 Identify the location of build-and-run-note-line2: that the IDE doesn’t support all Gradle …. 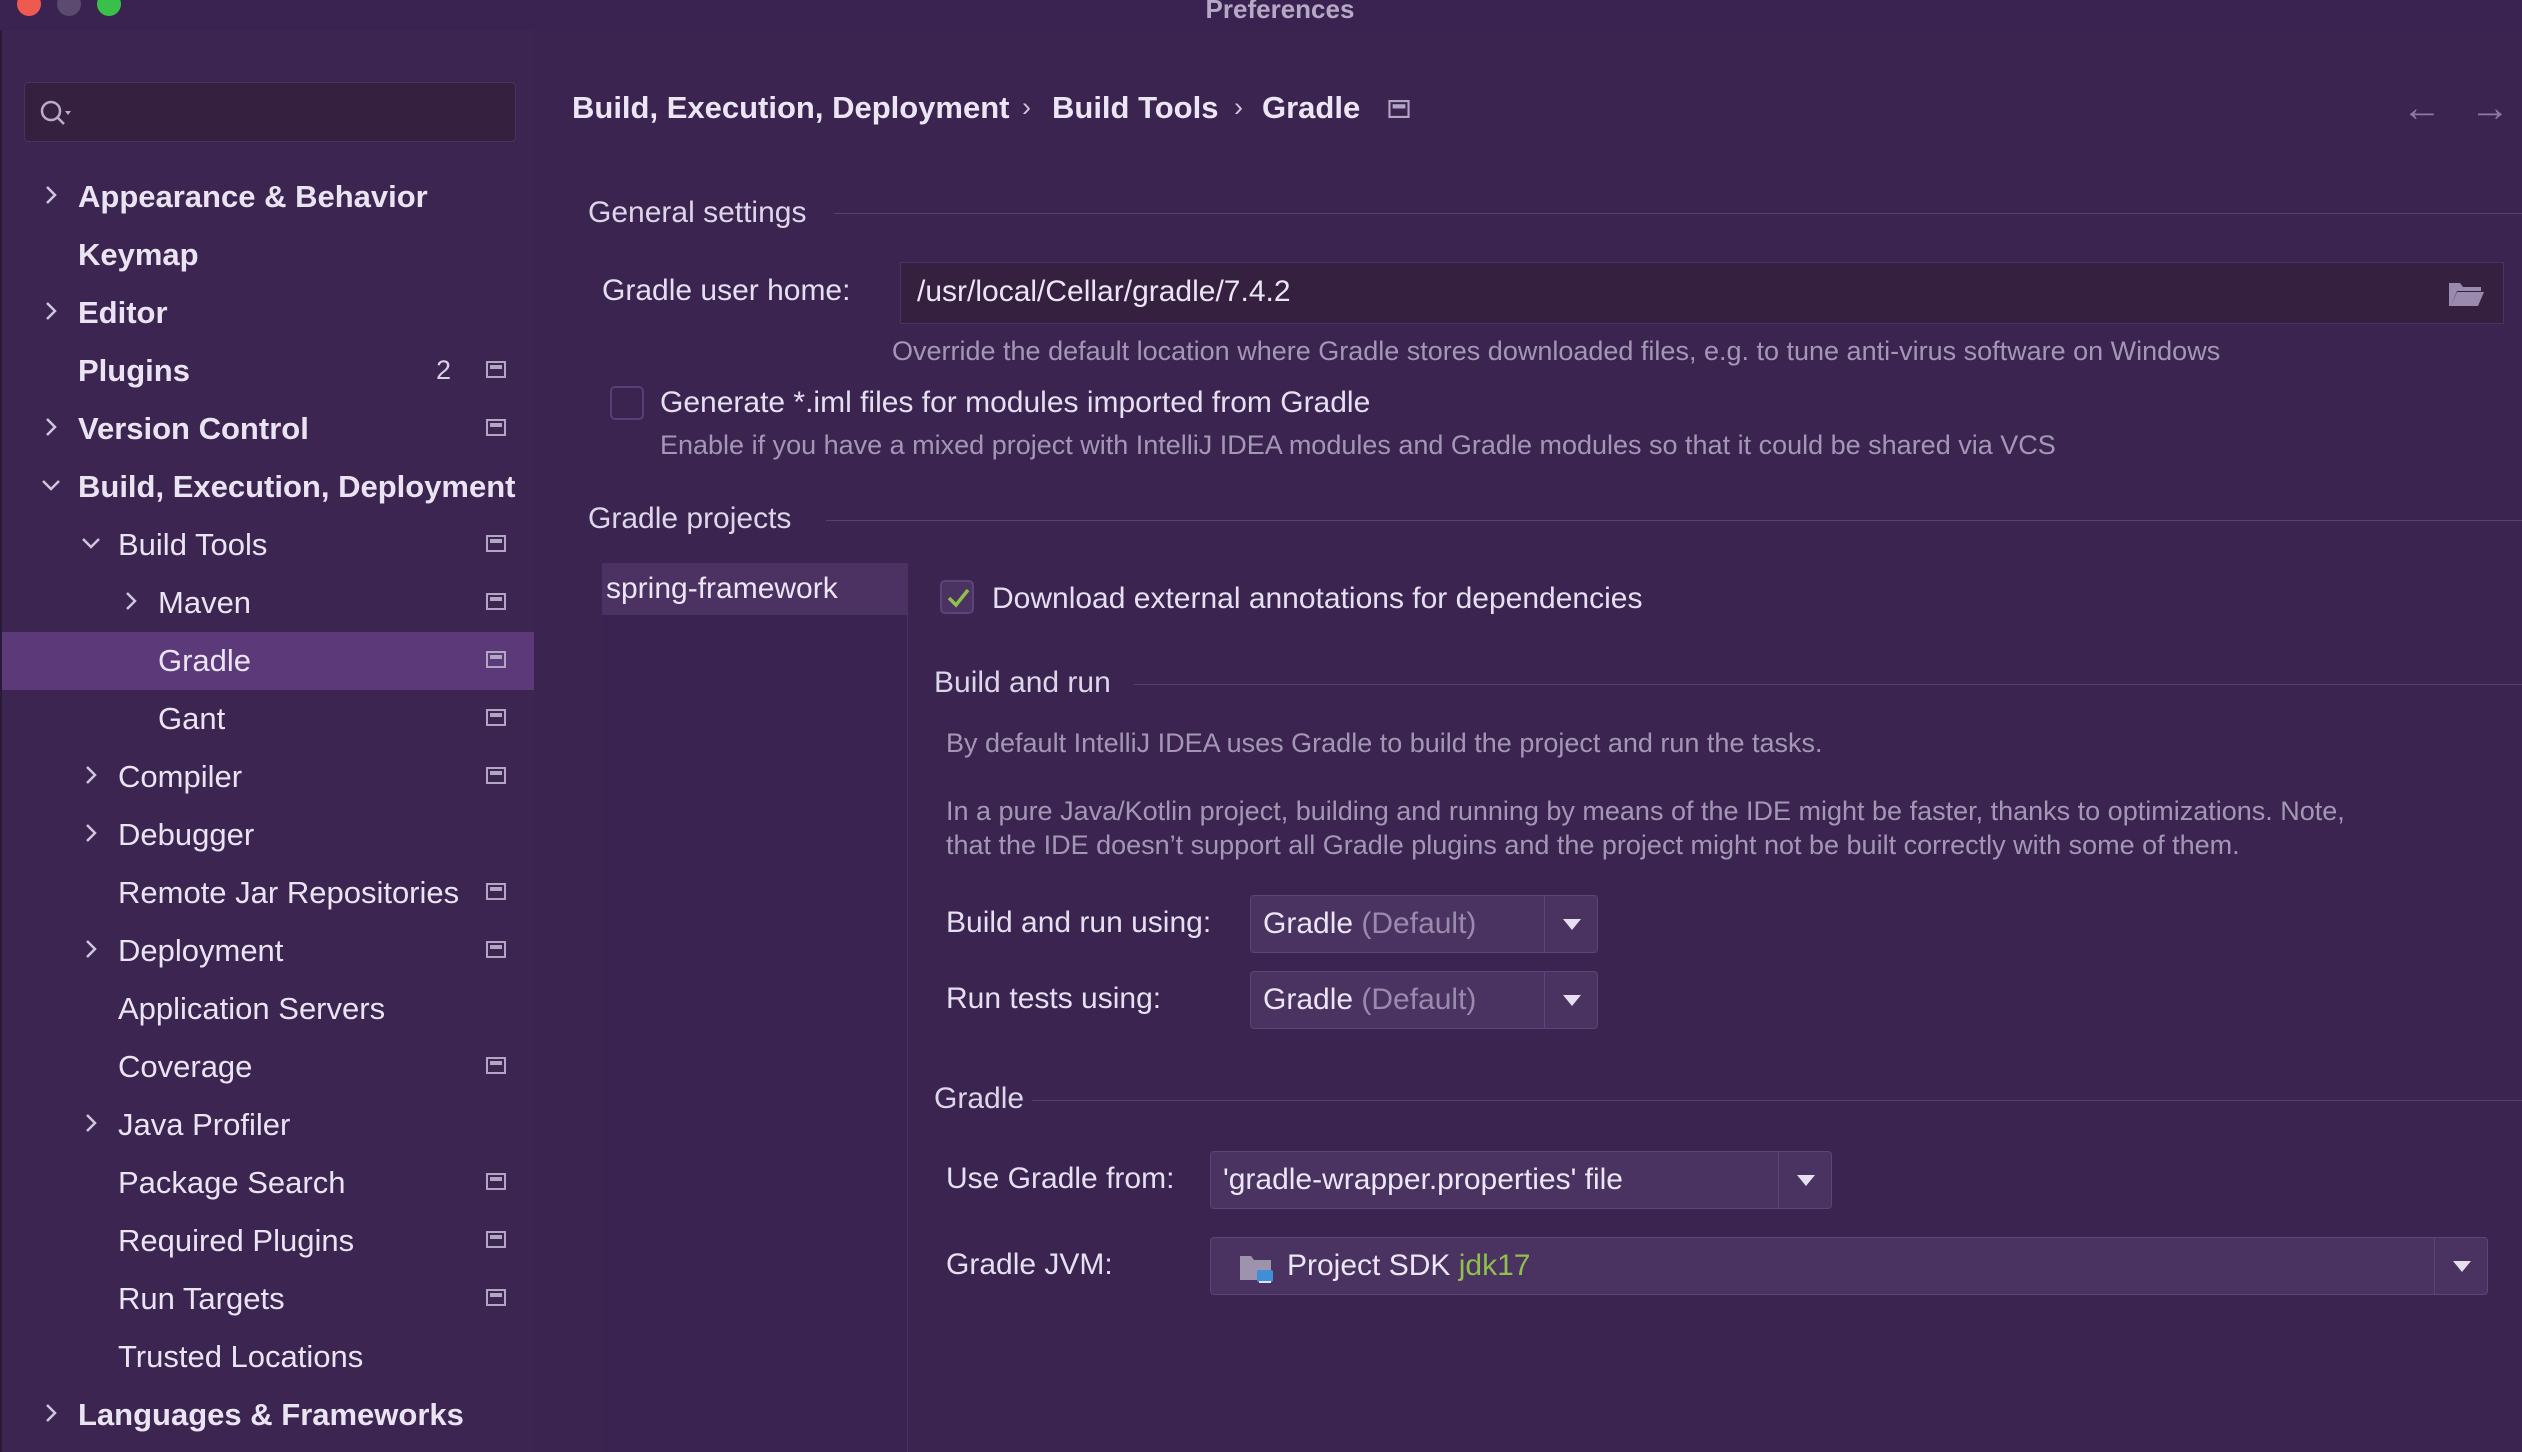
(1593, 845).